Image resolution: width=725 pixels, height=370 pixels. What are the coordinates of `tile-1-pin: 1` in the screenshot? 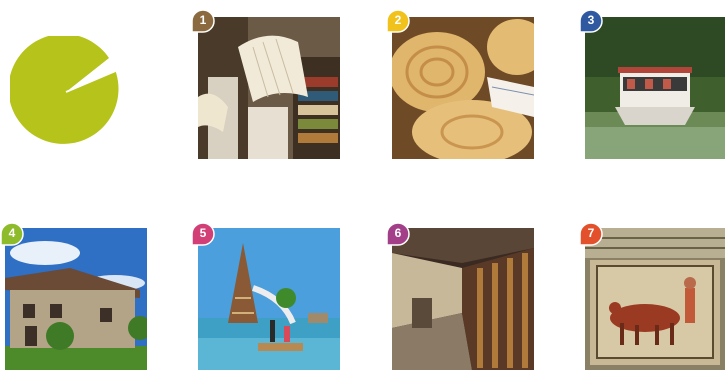 It's located at (203, 21).